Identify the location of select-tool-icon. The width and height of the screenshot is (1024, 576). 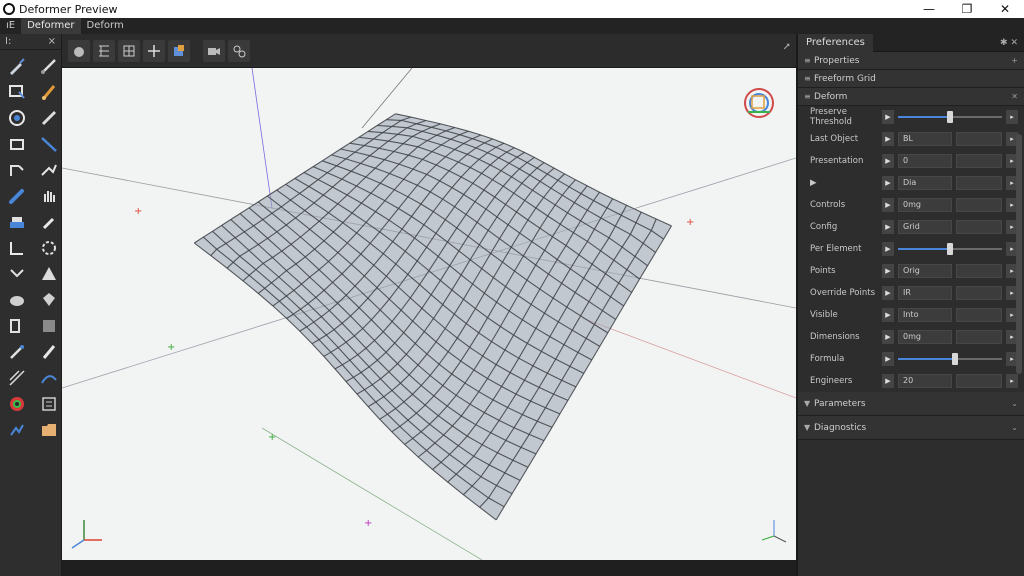
(17, 92).